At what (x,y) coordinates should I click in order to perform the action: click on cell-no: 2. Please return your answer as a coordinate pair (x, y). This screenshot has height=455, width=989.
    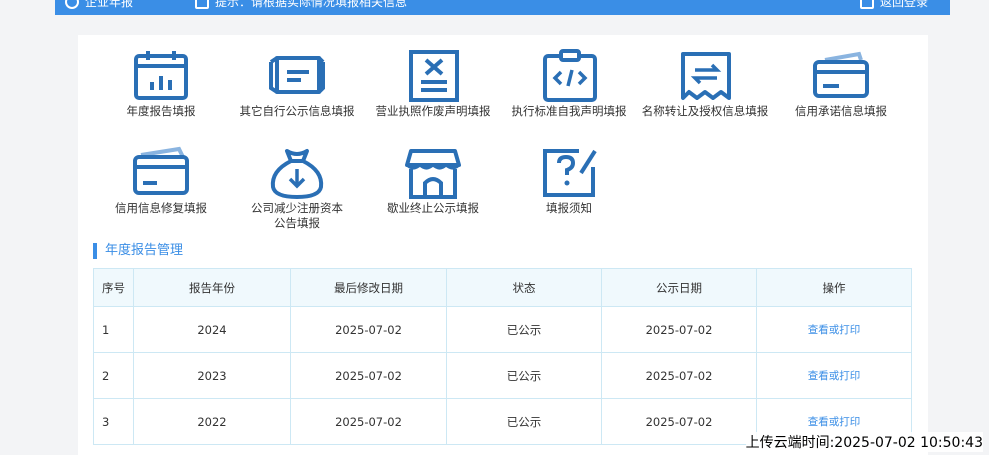
    Looking at the image, I should click on (113, 375).